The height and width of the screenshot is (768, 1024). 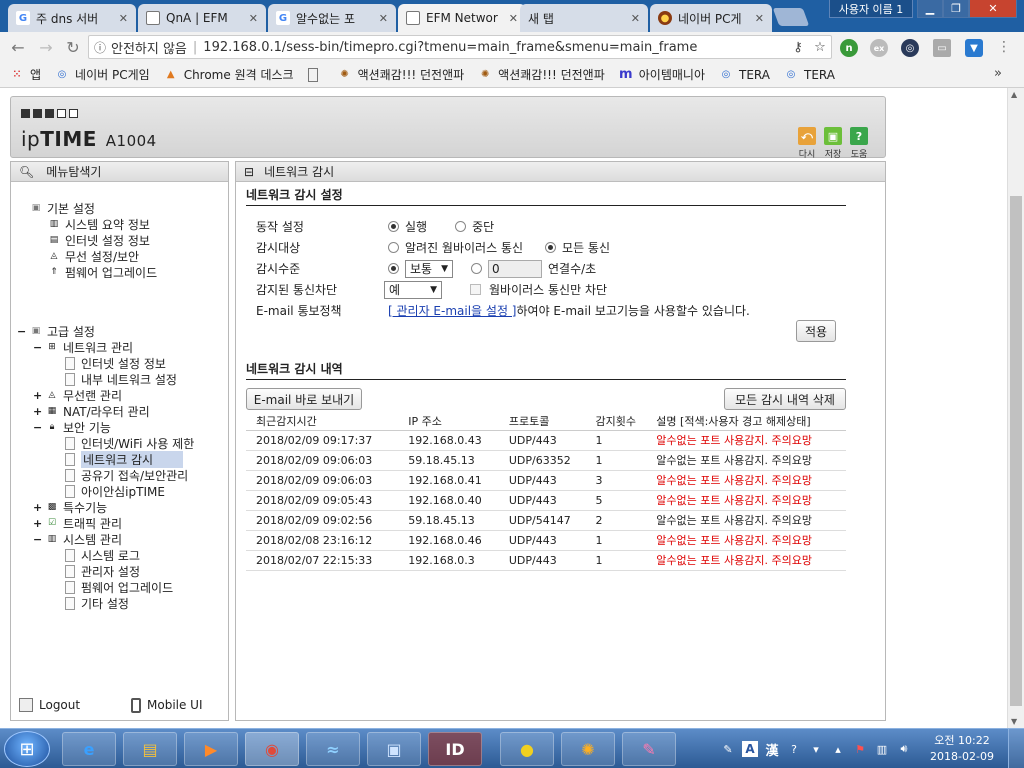 I want to click on radio-level-preset, so click(x=393, y=268).